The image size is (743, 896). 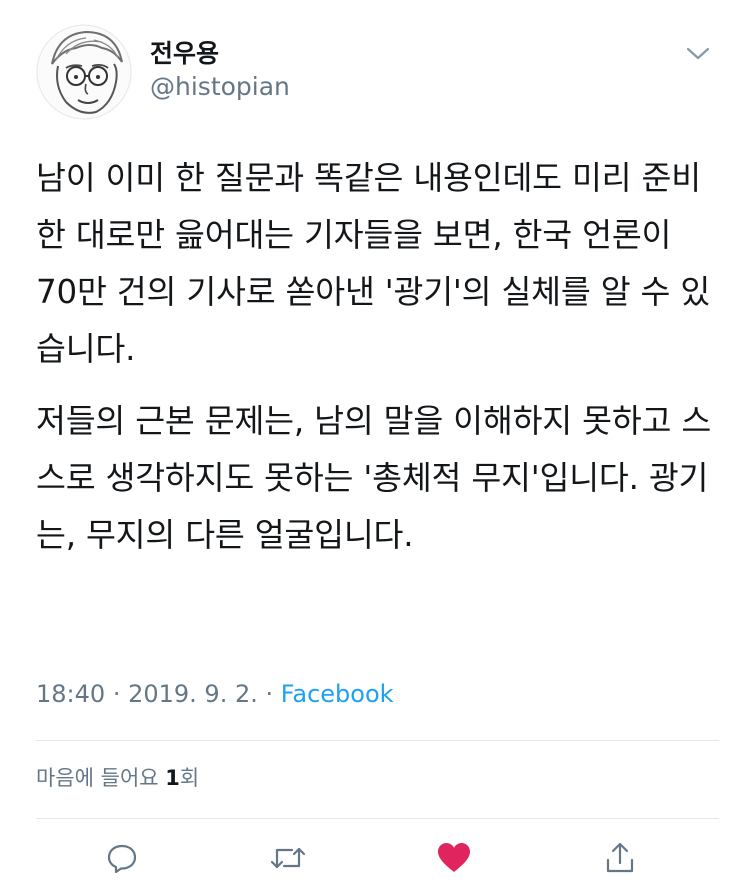 What do you see at coordinates (184, 52) in the screenshot?
I see `display-name: 전우용` at bounding box center [184, 52].